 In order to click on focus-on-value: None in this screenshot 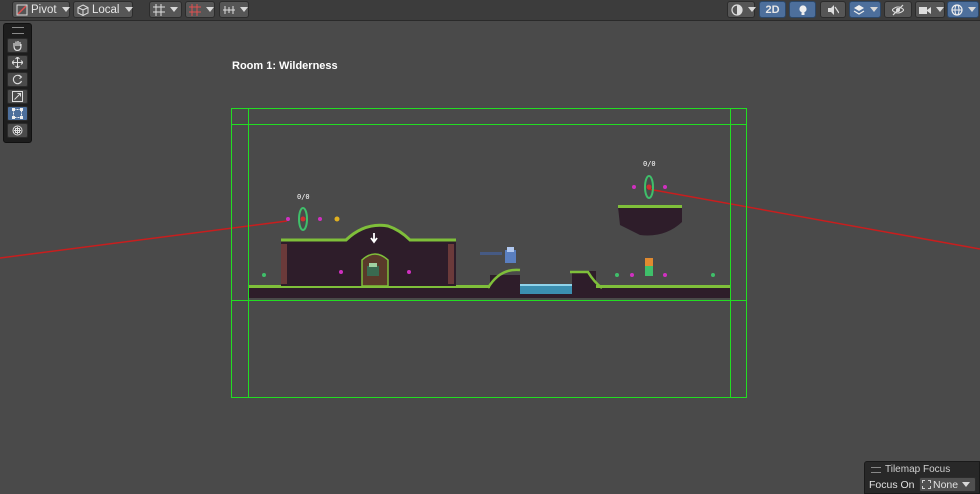, I will do `click(946, 484)`.